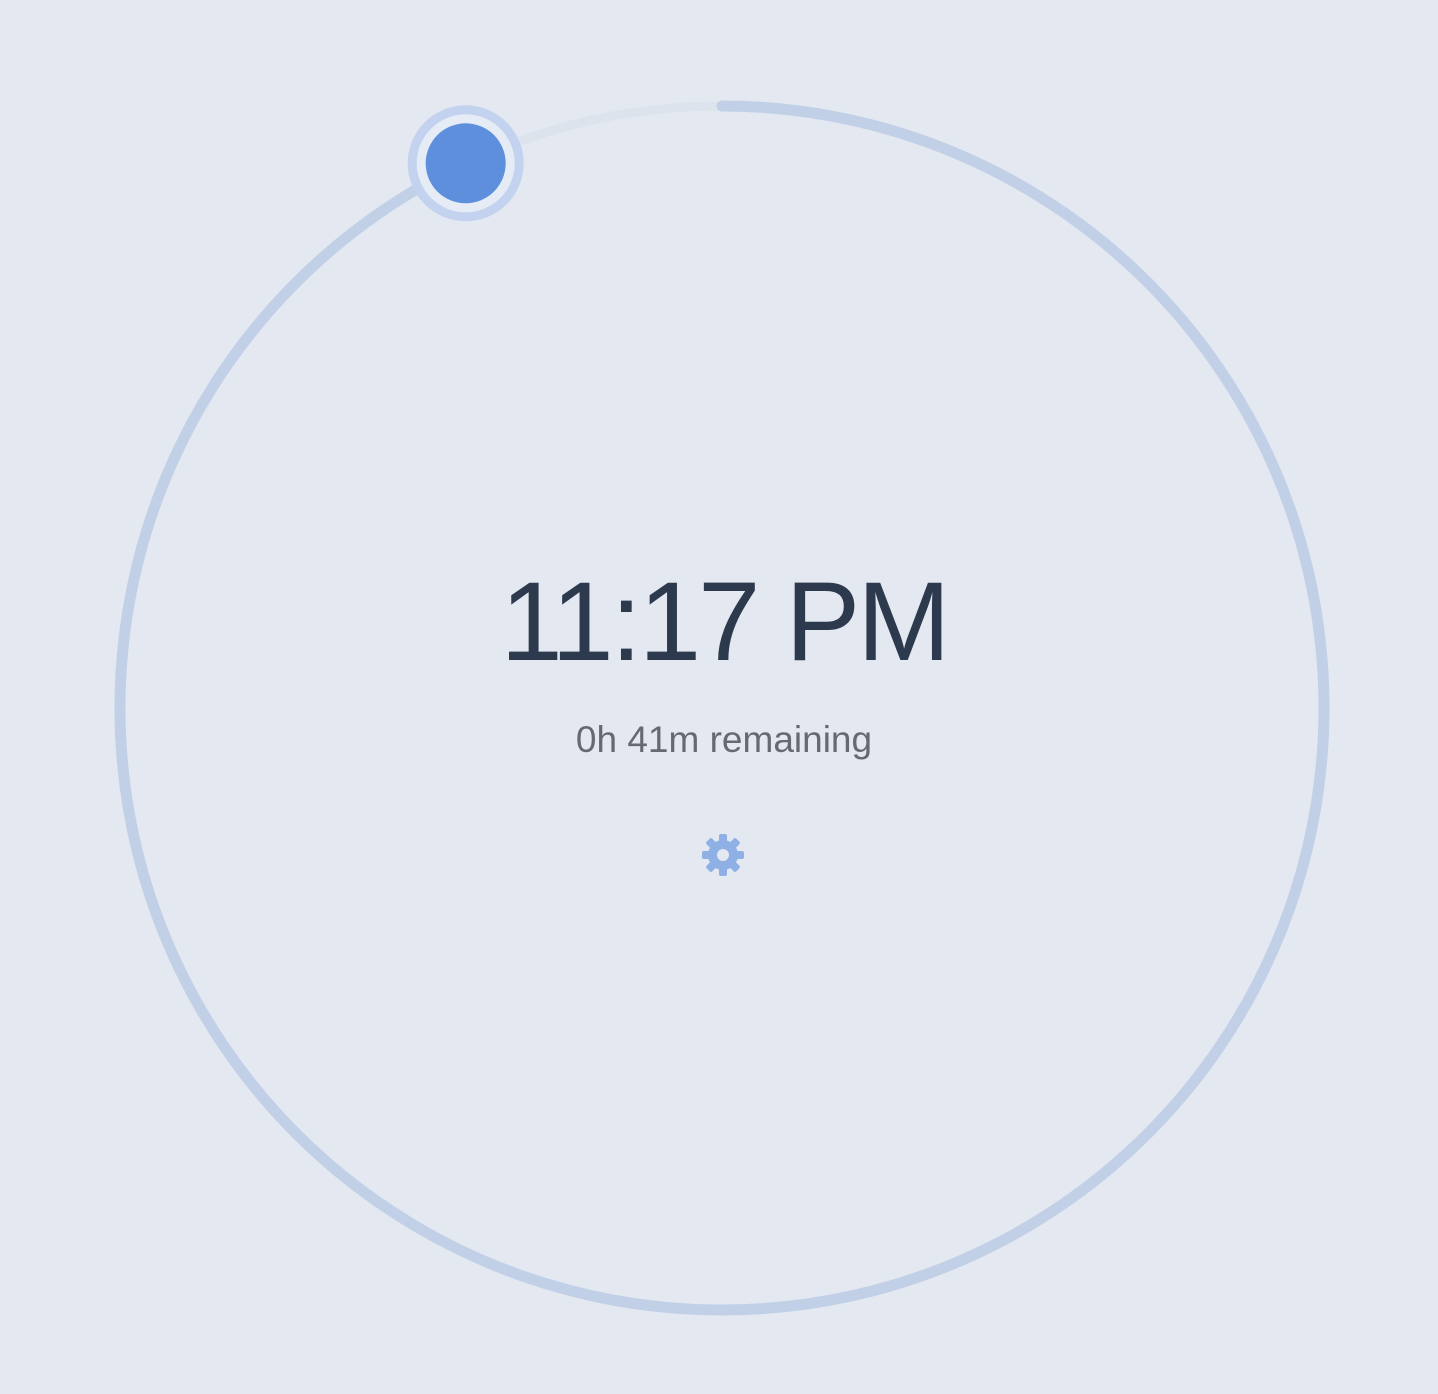 The height and width of the screenshot is (1394, 1438). I want to click on dial-handle, so click(465, 163).